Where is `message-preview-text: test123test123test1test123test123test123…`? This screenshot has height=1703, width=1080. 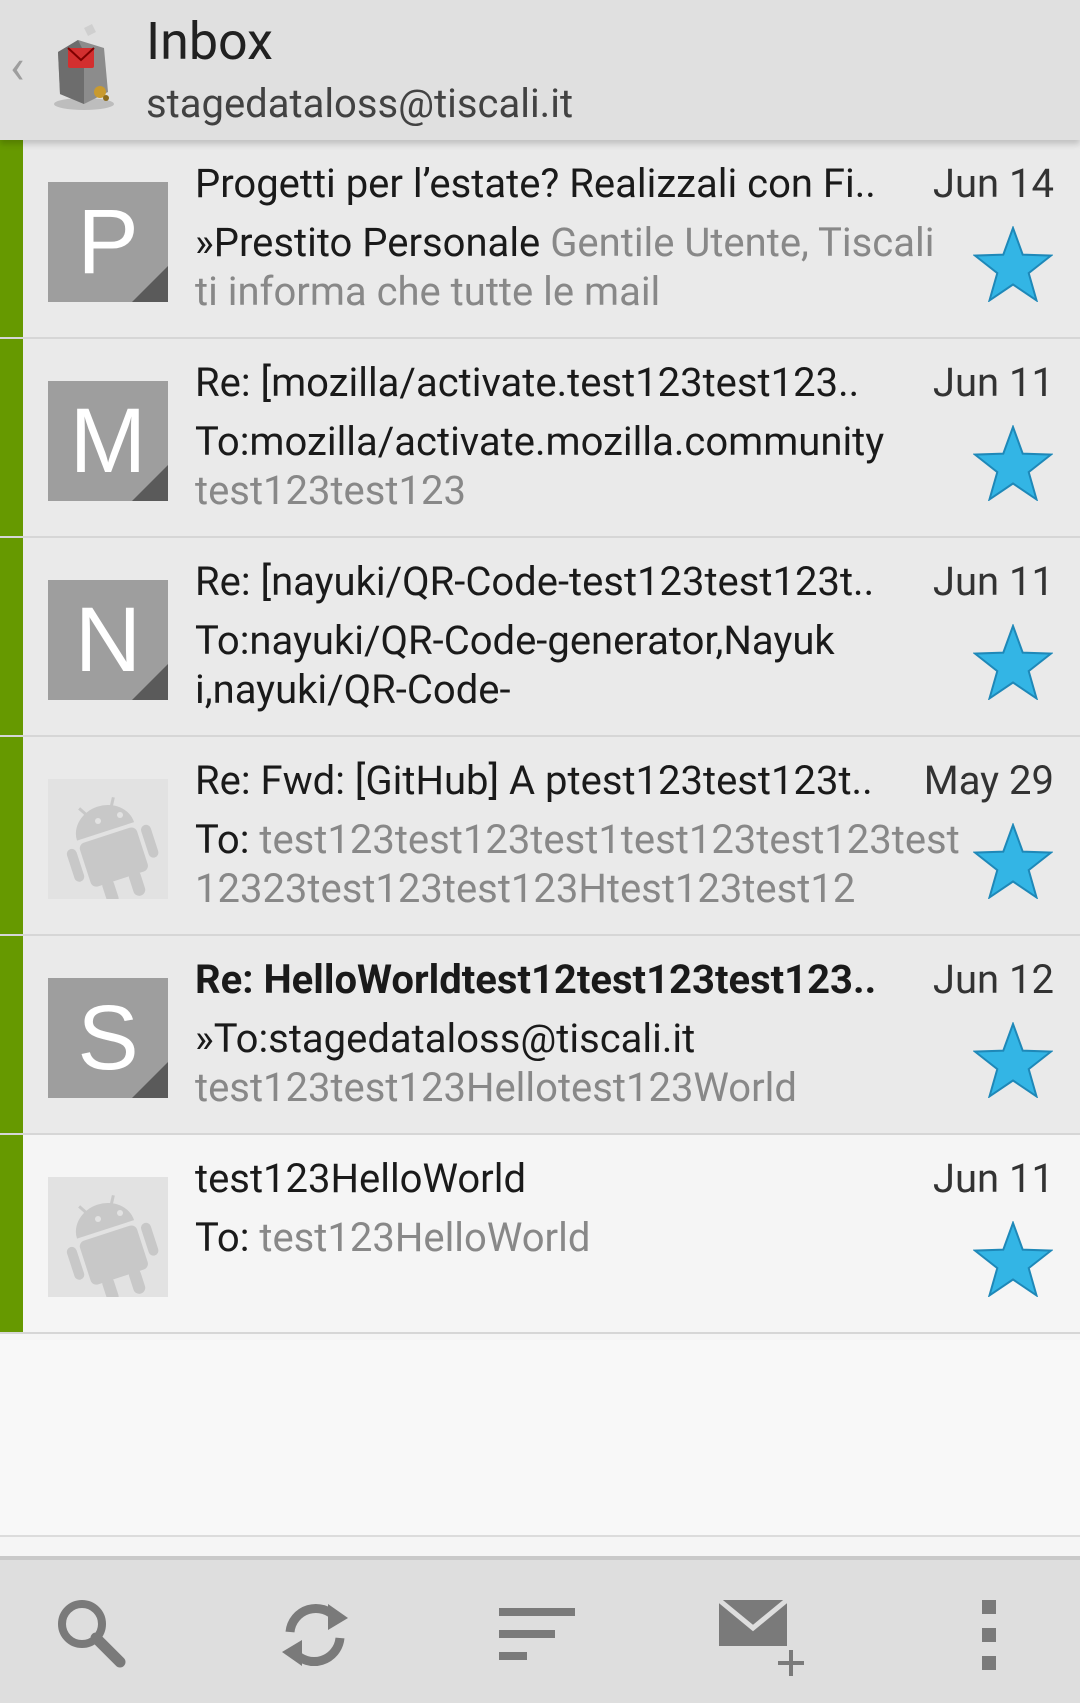
message-preview-text: test123test123test1test123test123test123… is located at coordinates (577, 864).